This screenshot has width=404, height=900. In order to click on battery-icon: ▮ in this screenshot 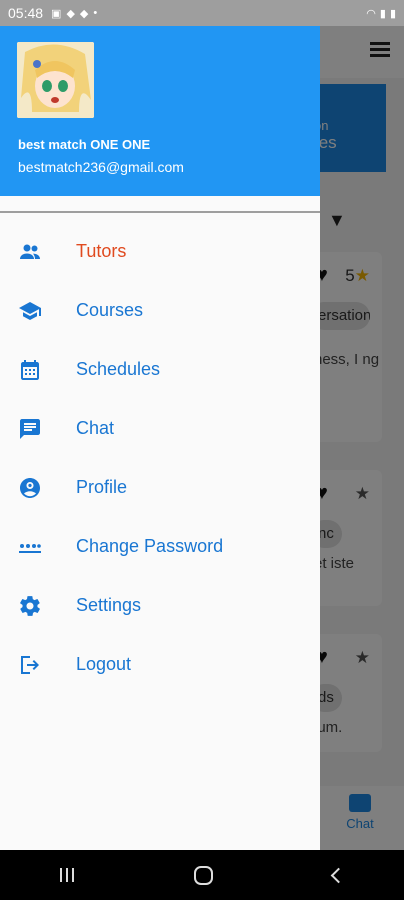, I will do `click(392, 13)`.